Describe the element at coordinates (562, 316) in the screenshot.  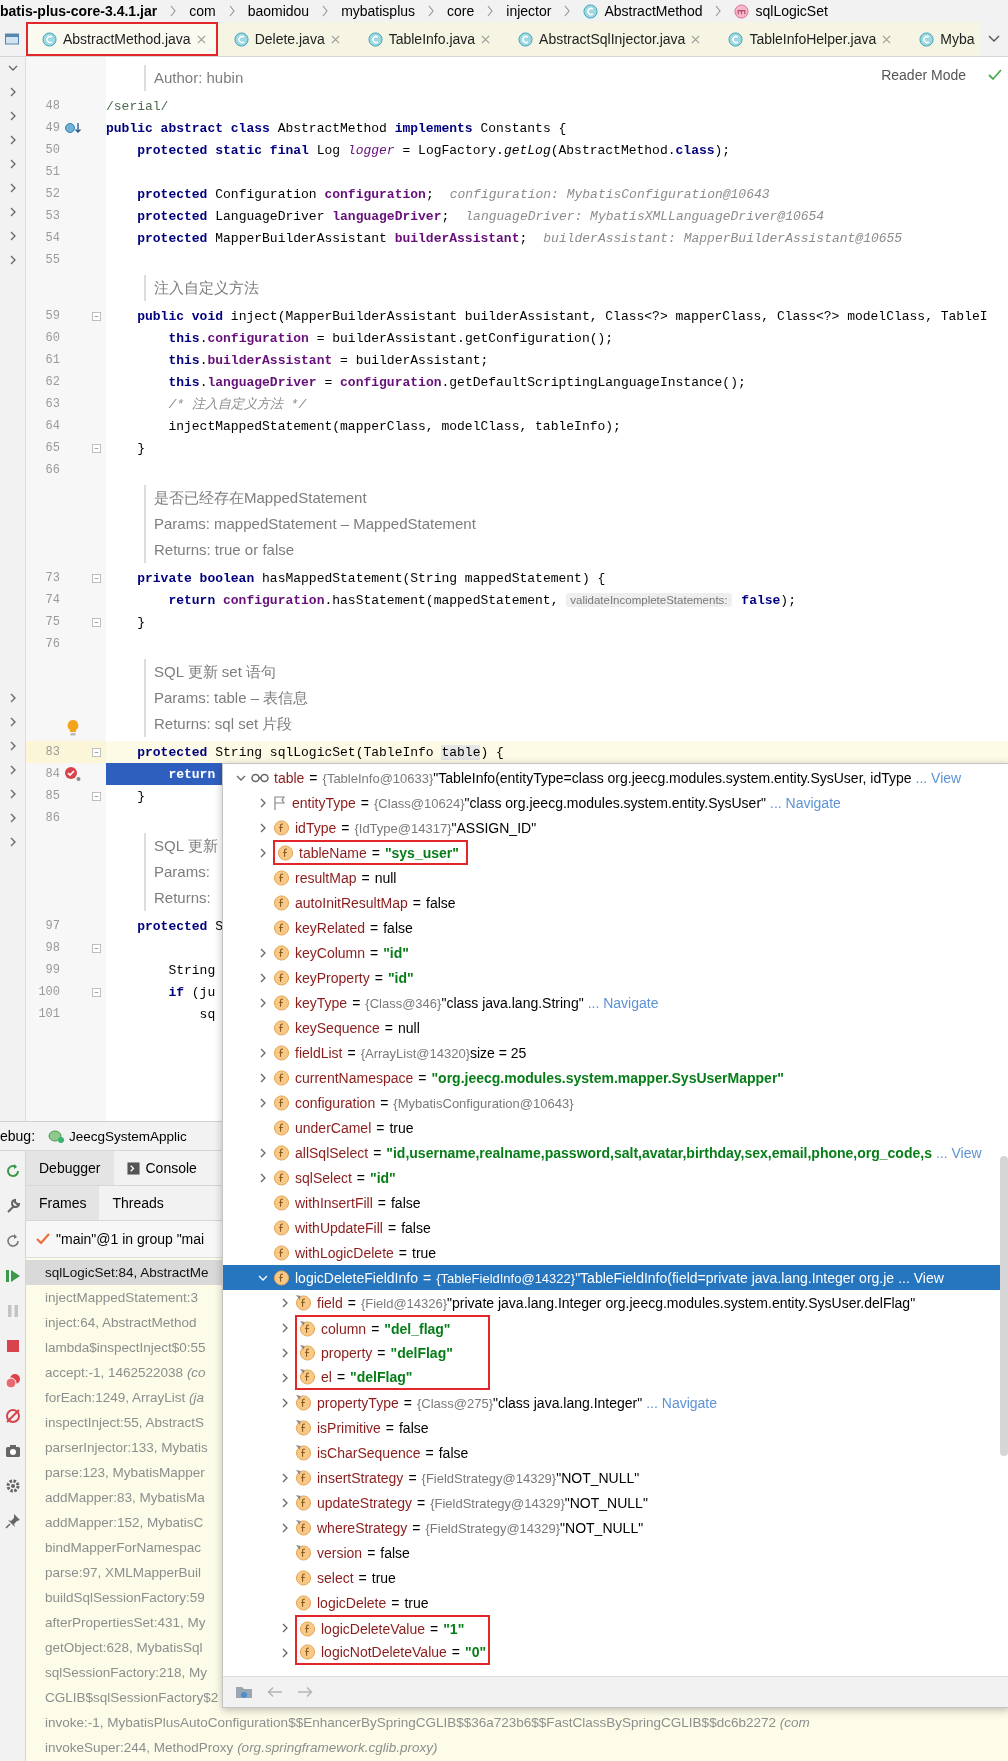
I see `code-line: public void inject(MapperBuilderAssistant builderAssistant, Class<?> mapperClass, Class<?> modelClass, TableI` at that location.